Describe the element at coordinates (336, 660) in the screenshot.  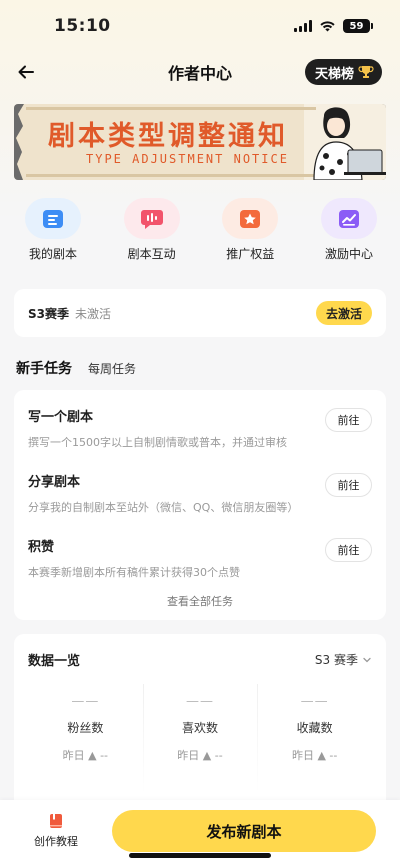
I see `season-select-label: S3 赛季` at that location.